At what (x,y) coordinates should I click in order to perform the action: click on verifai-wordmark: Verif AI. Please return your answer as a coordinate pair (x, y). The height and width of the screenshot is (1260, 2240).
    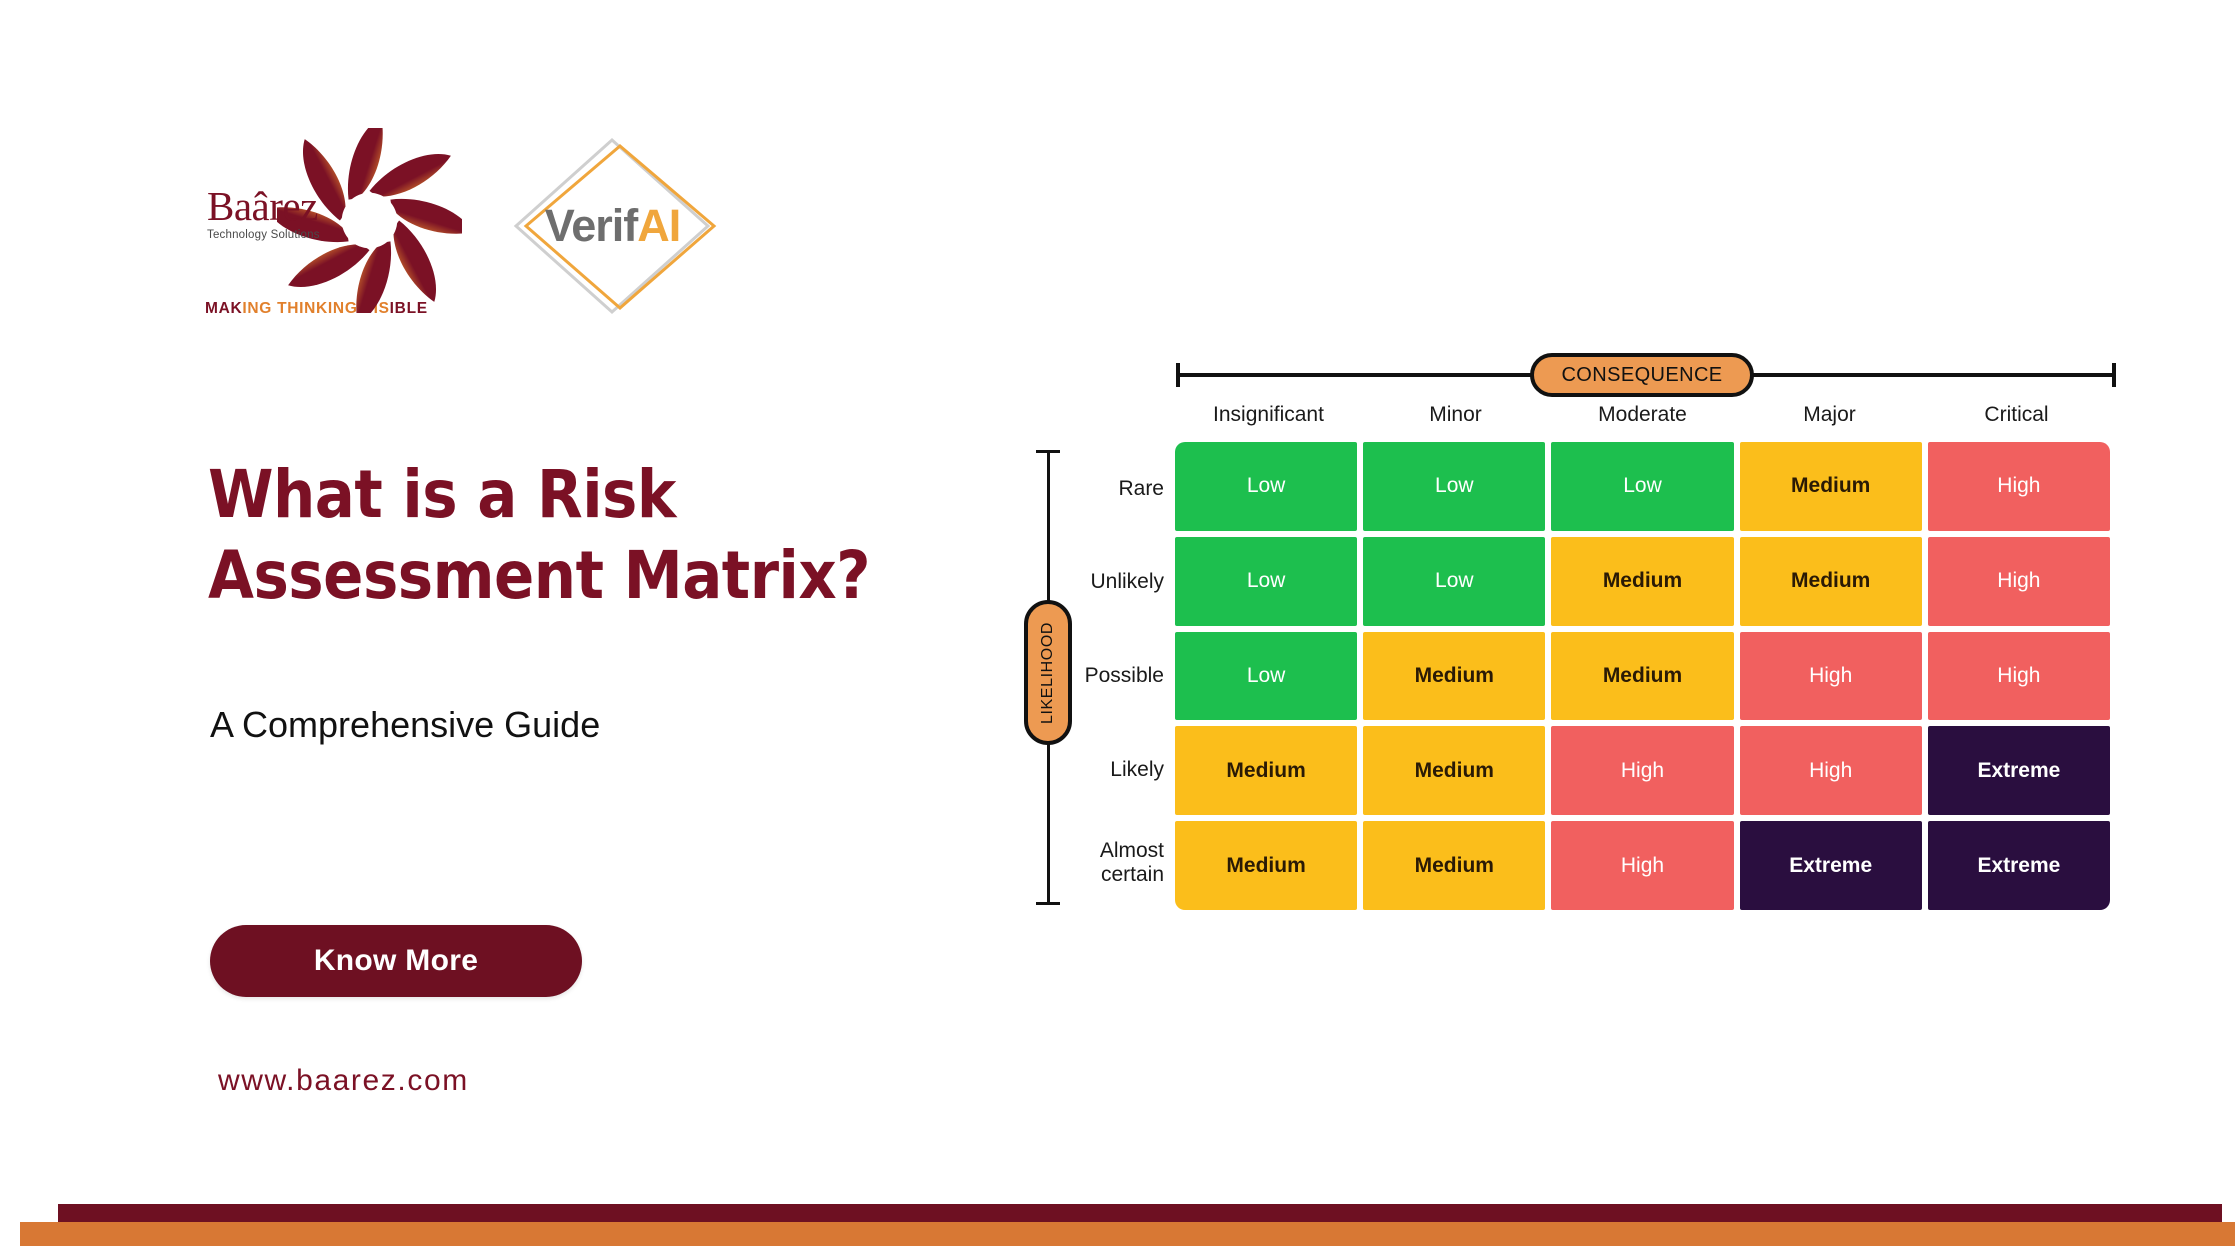
    Looking at the image, I should click on (612, 226).